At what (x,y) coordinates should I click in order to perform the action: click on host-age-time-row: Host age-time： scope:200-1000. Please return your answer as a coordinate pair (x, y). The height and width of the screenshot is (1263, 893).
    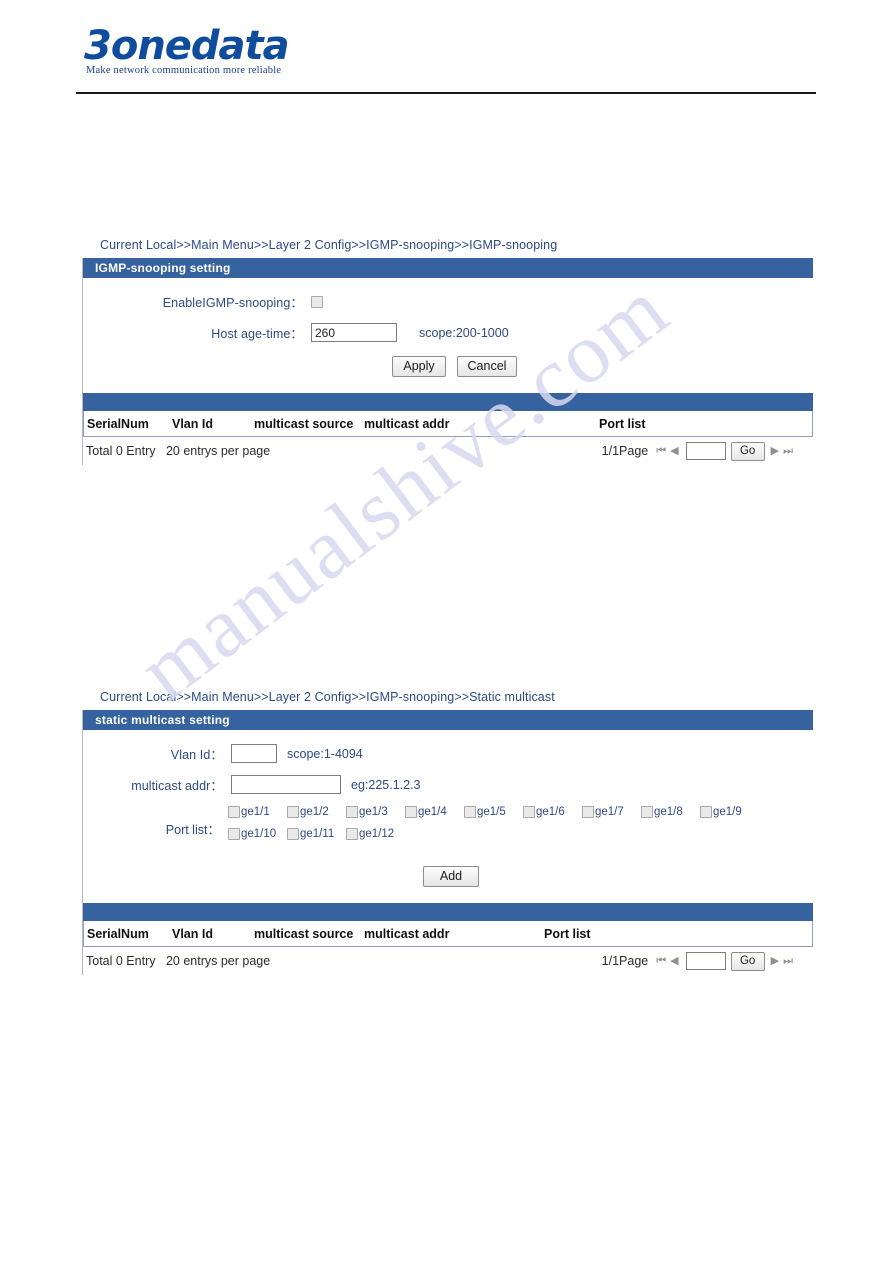
    Looking at the image, I should click on (448, 332).